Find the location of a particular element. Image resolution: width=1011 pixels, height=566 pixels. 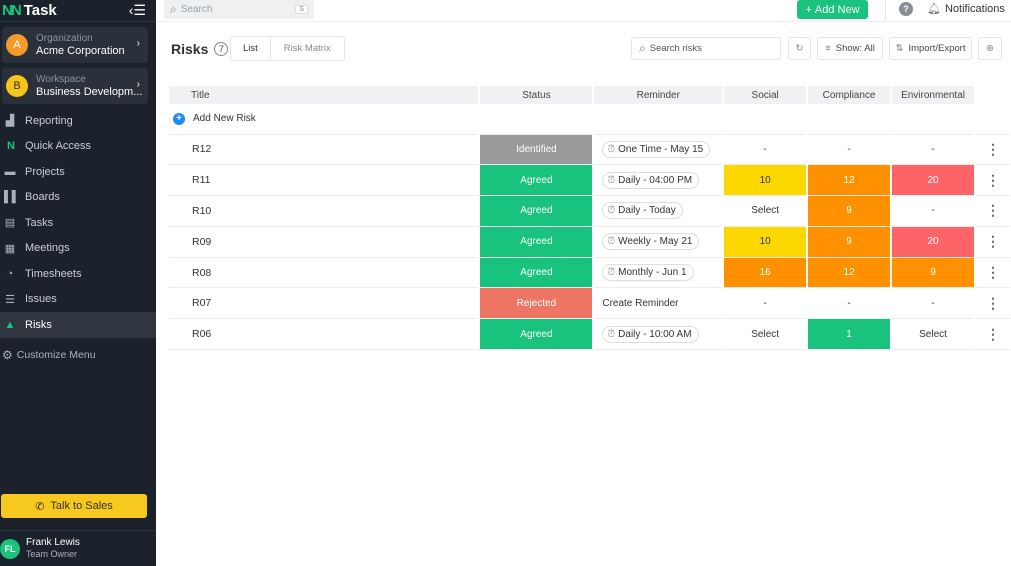

reminder-chip: ⏰︎ Monthly - Jun 1 is located at coordinates (648, 273).